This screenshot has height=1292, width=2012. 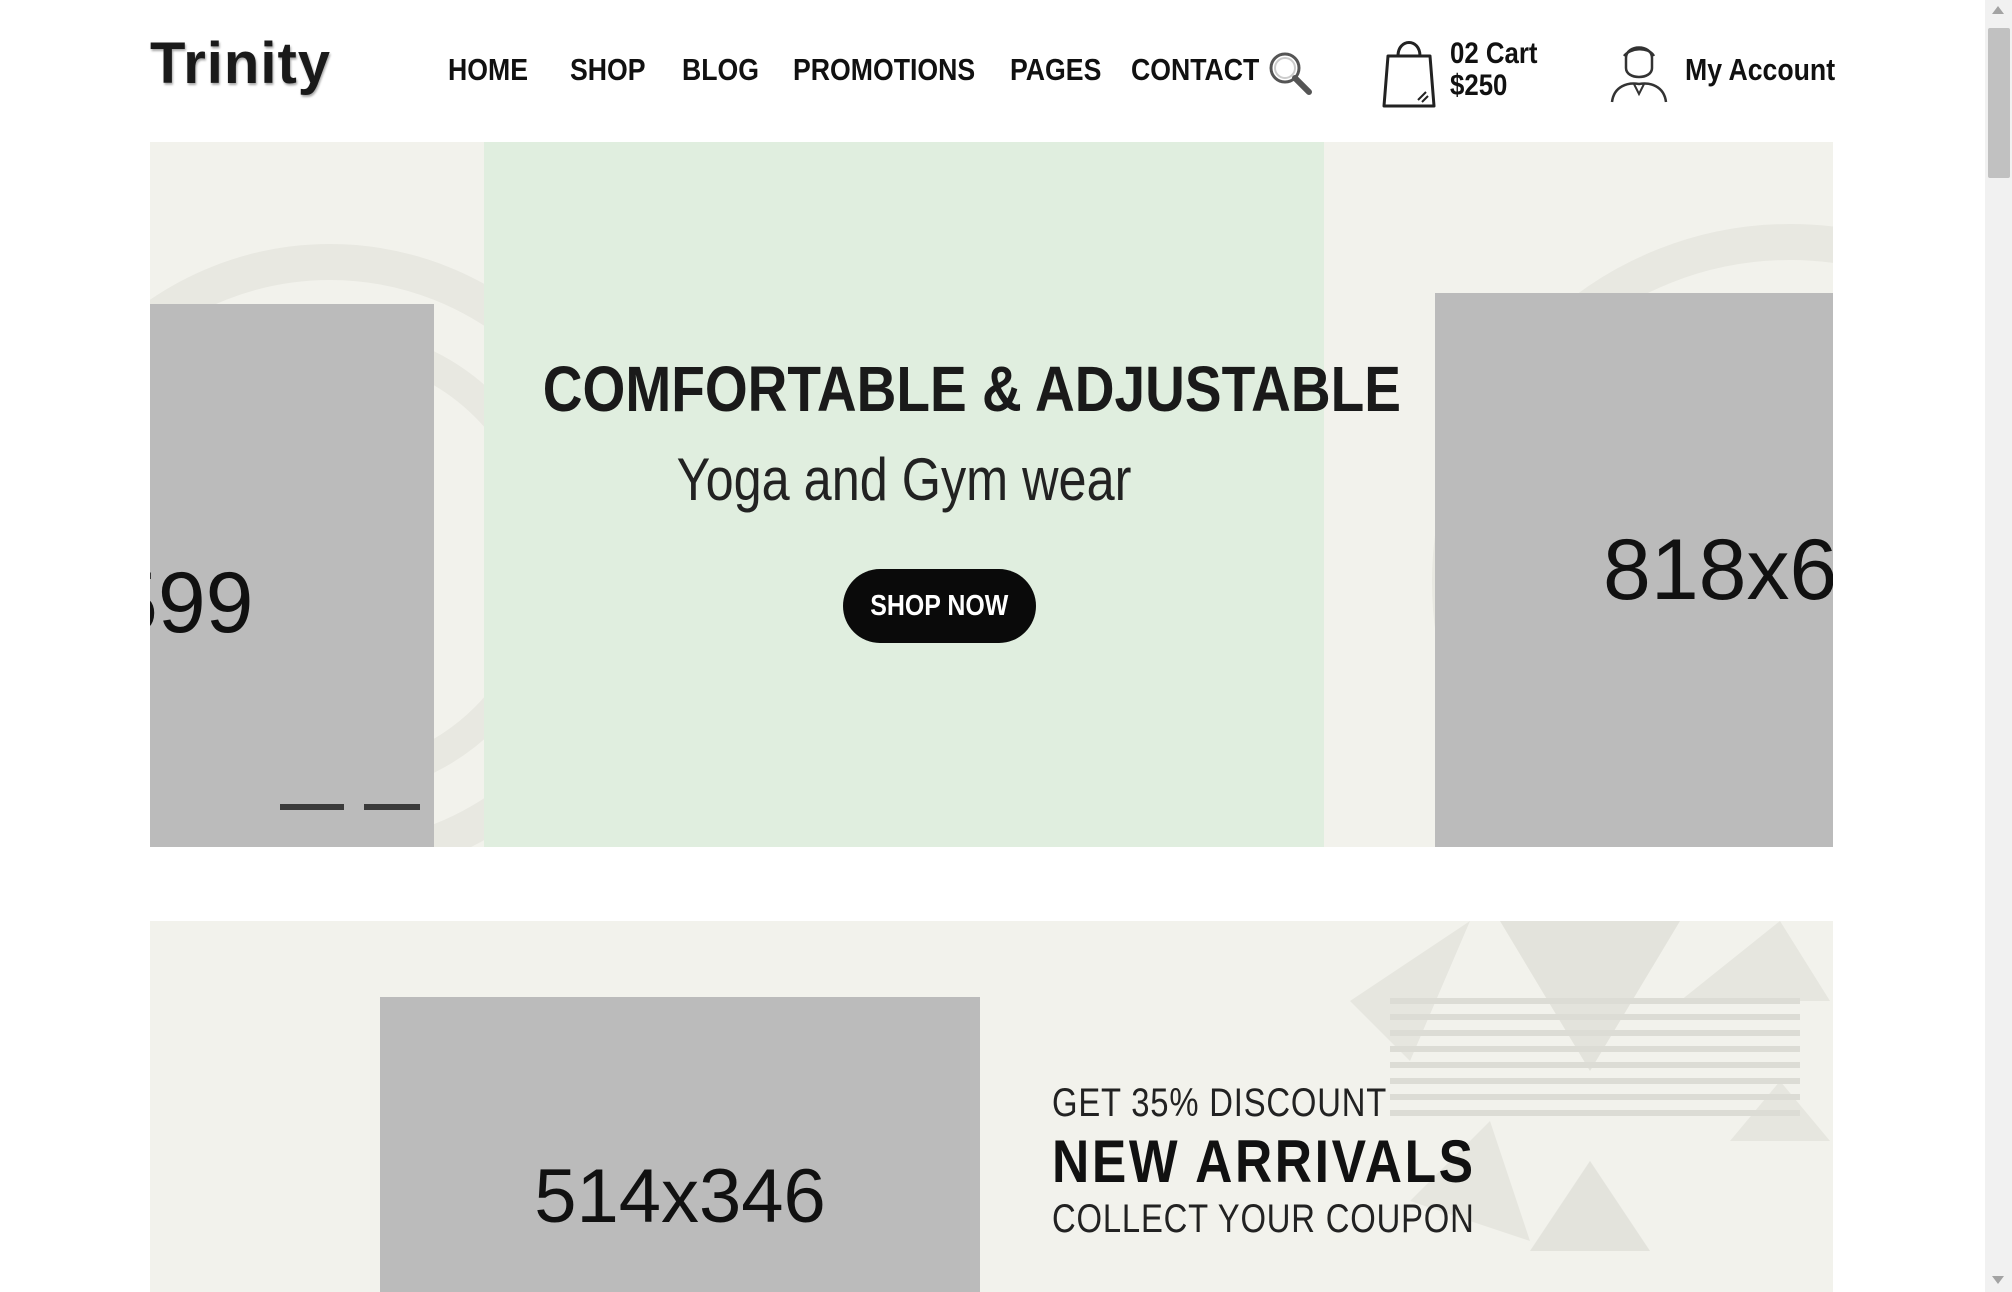 I want to click on scrollbar-thumb, so click(x=1999, y=103).